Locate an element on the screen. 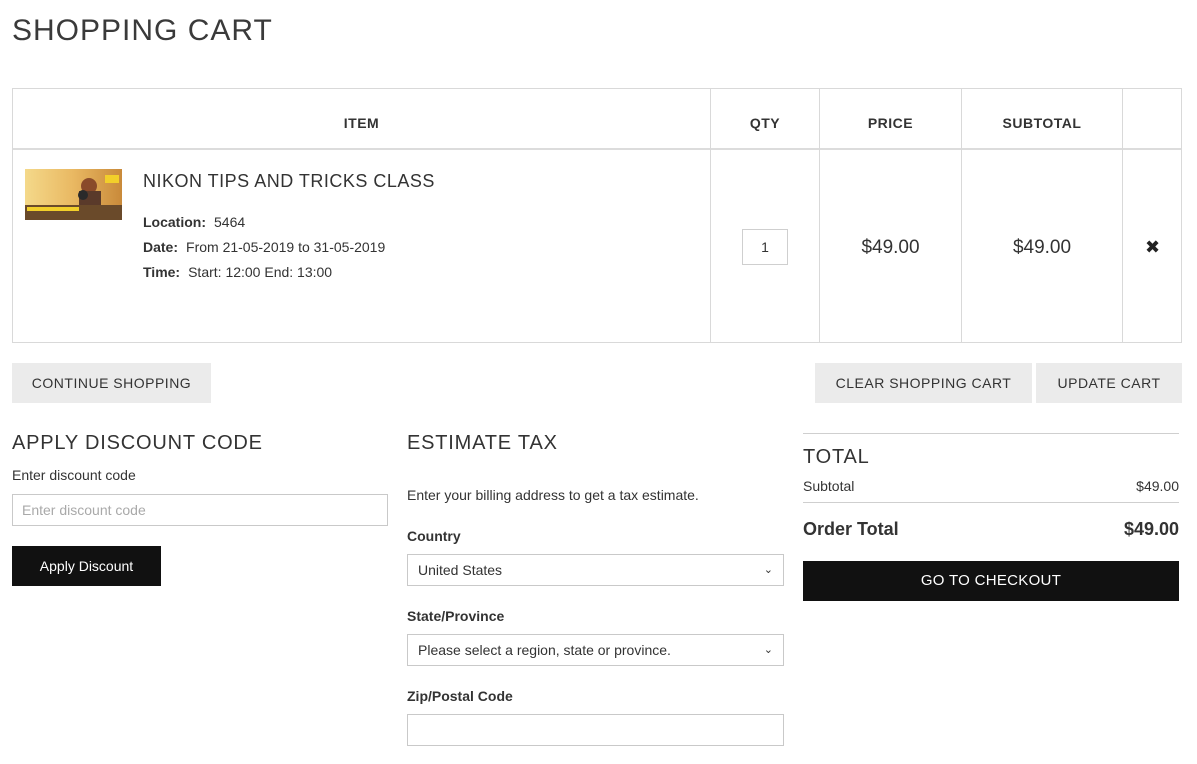 The height and width of the screenshot is (764, 1197). column-divider is located at coordinates (1122, 215).